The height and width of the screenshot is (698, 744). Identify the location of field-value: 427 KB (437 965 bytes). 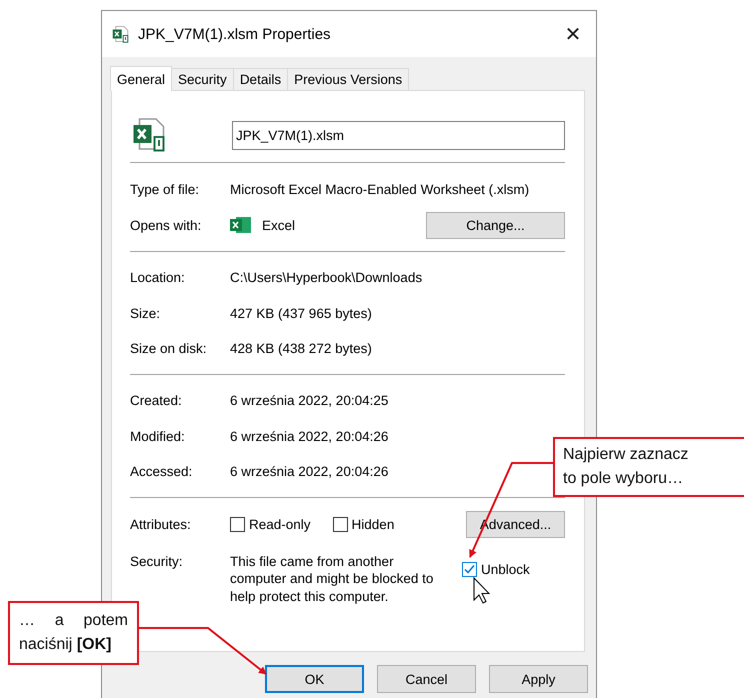
(301, 313).